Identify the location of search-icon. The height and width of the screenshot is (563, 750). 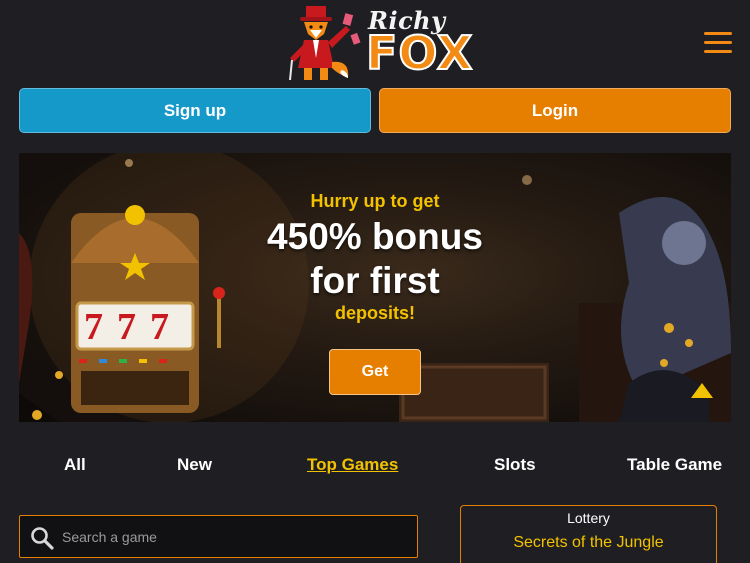
(42, 538).